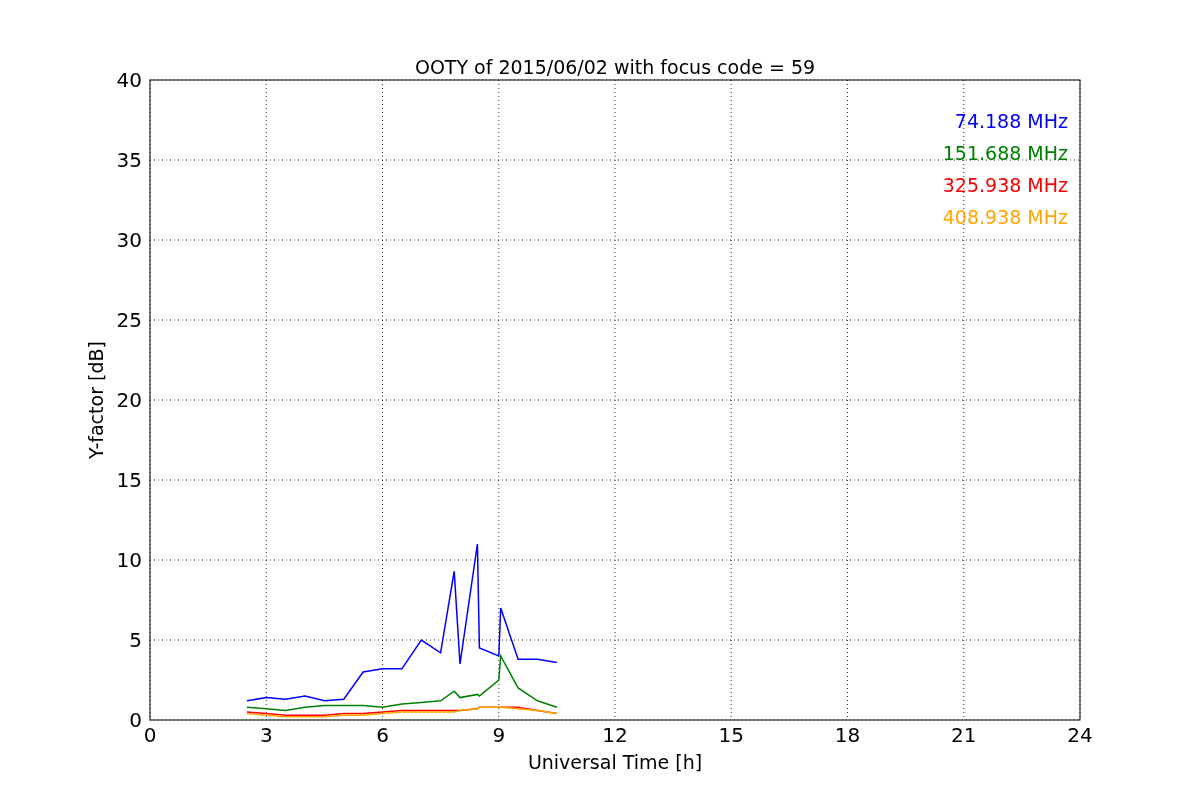  What do you see at coordinates (1005, 185) in the screenshot?
I see `legend-label: 325.938 MHz` at bounding box center [1005, 185].